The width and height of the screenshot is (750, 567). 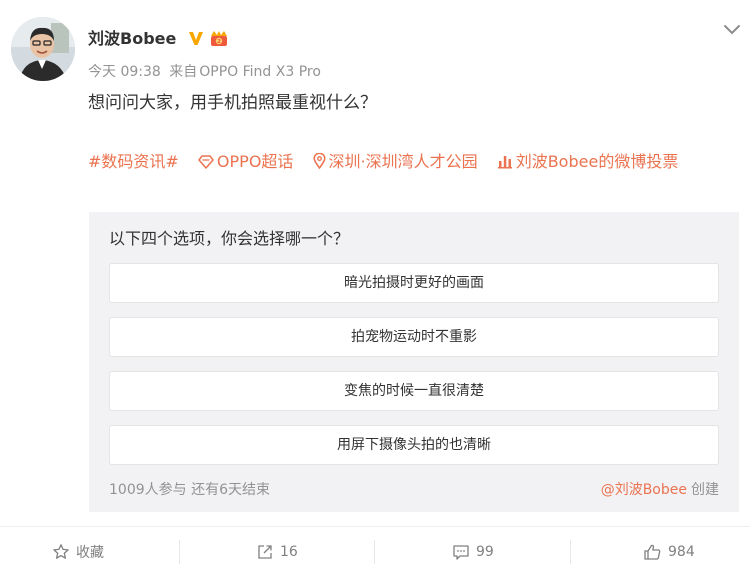 What do you see at coordinates (319, 161) in the screenshot?
I see `location-pin-icon` at bounding box center [319, 161].